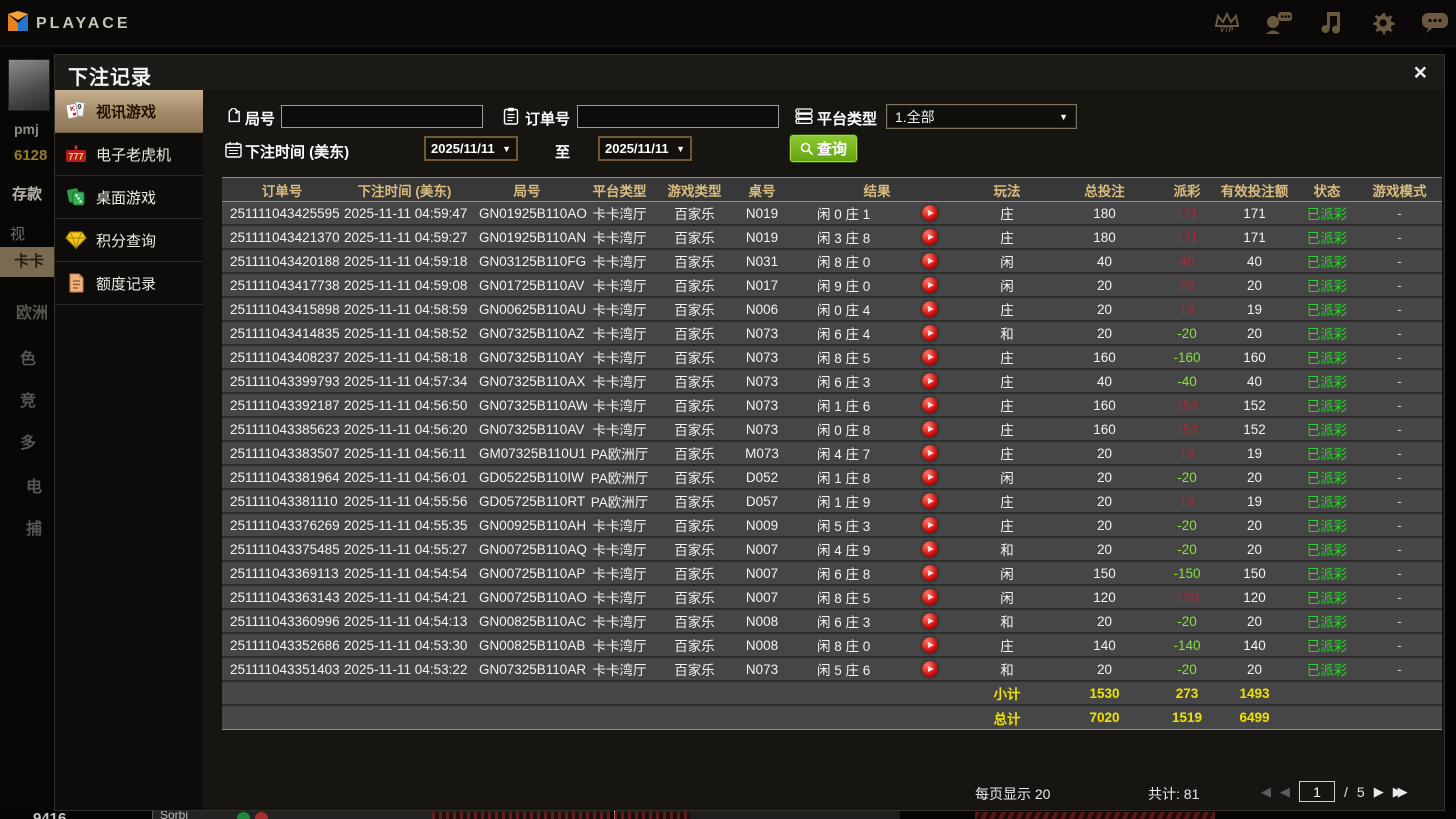  I want to click on cell-result: 闲 0 庄 8, so click(877, 429).